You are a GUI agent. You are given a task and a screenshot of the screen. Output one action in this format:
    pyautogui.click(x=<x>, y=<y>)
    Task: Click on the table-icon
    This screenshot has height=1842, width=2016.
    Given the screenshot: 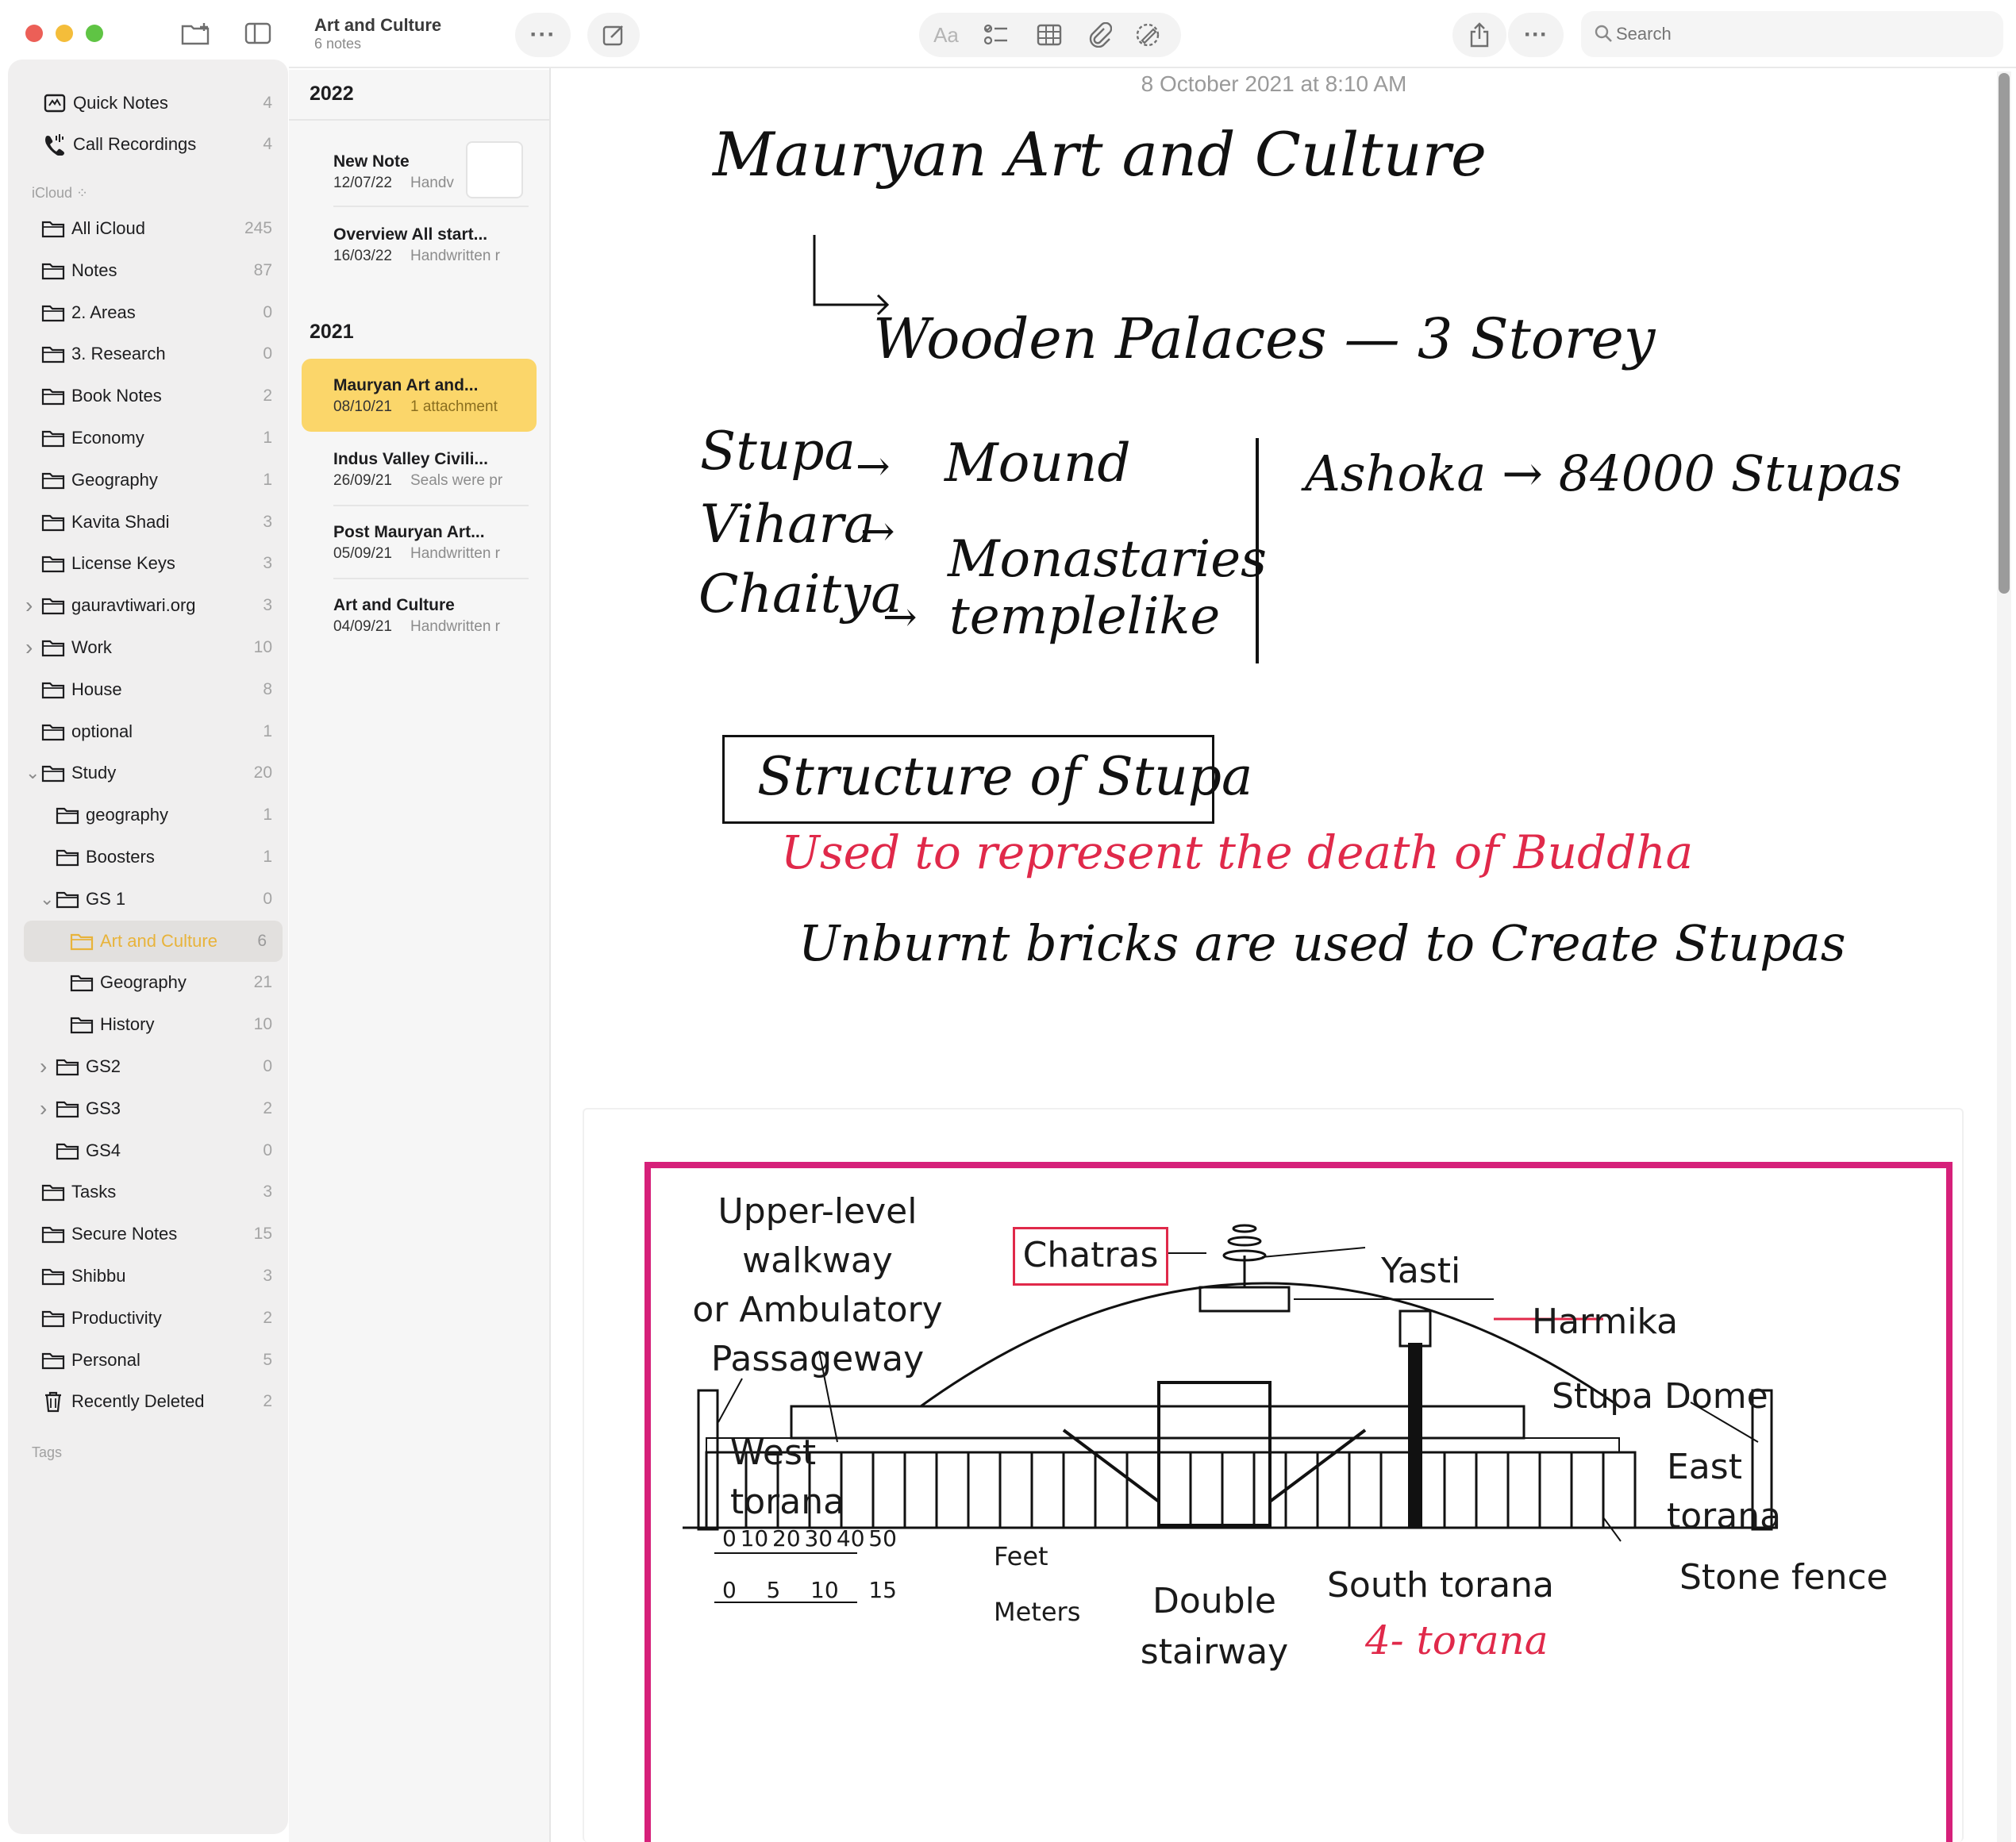 What is the action you would take?
    pyautogui.click(x=1049, y=35)
    